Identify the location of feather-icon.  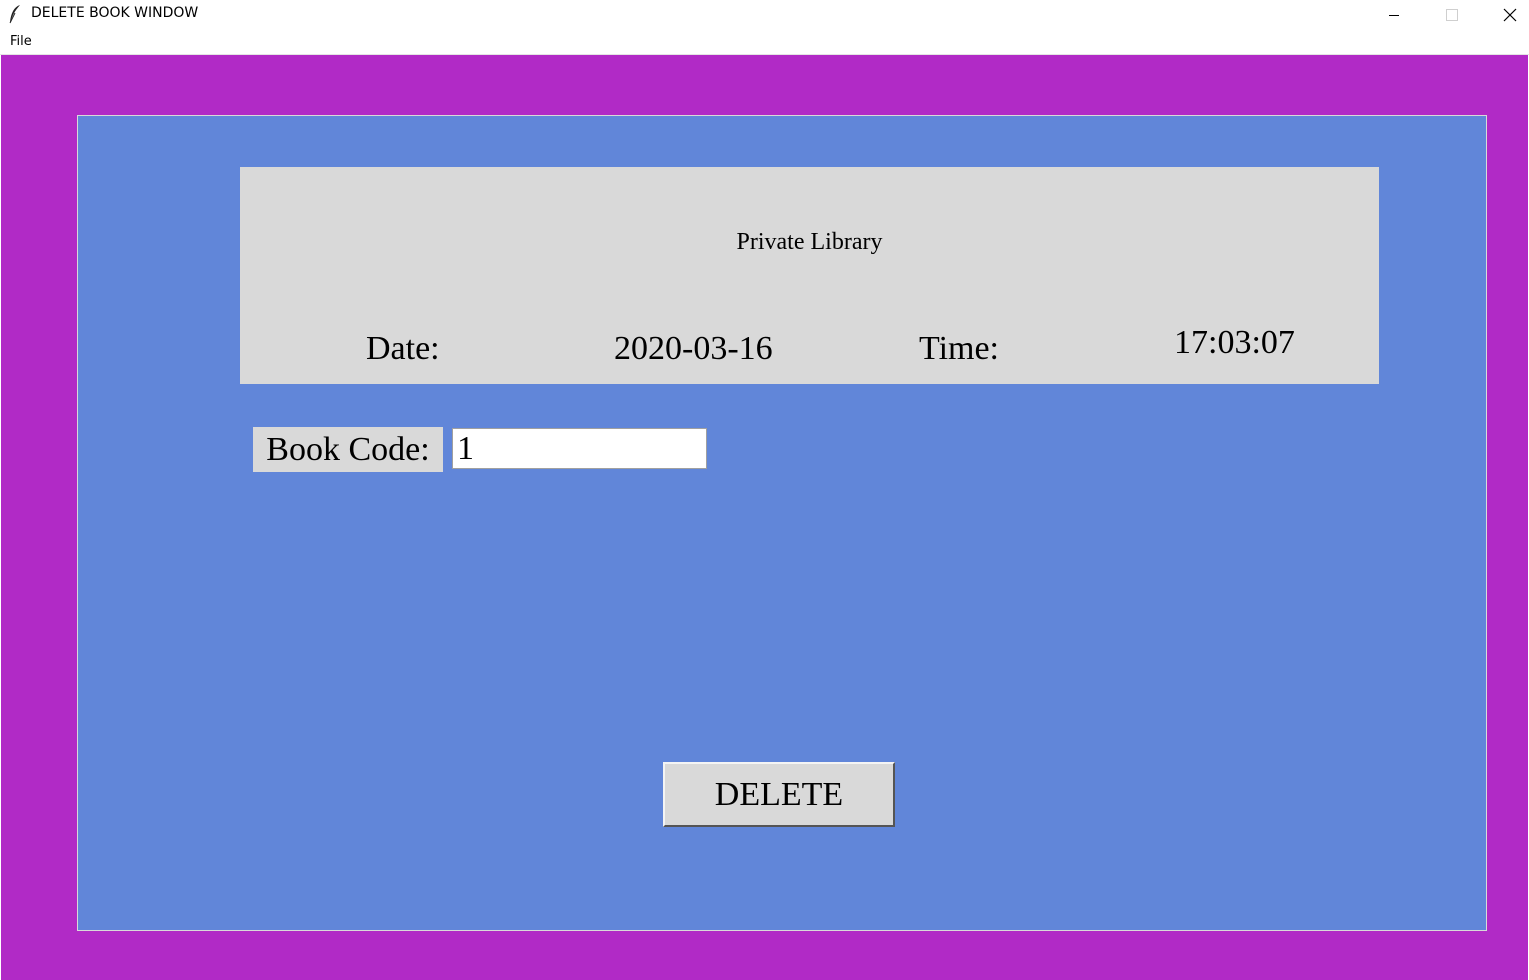
(15, 14).